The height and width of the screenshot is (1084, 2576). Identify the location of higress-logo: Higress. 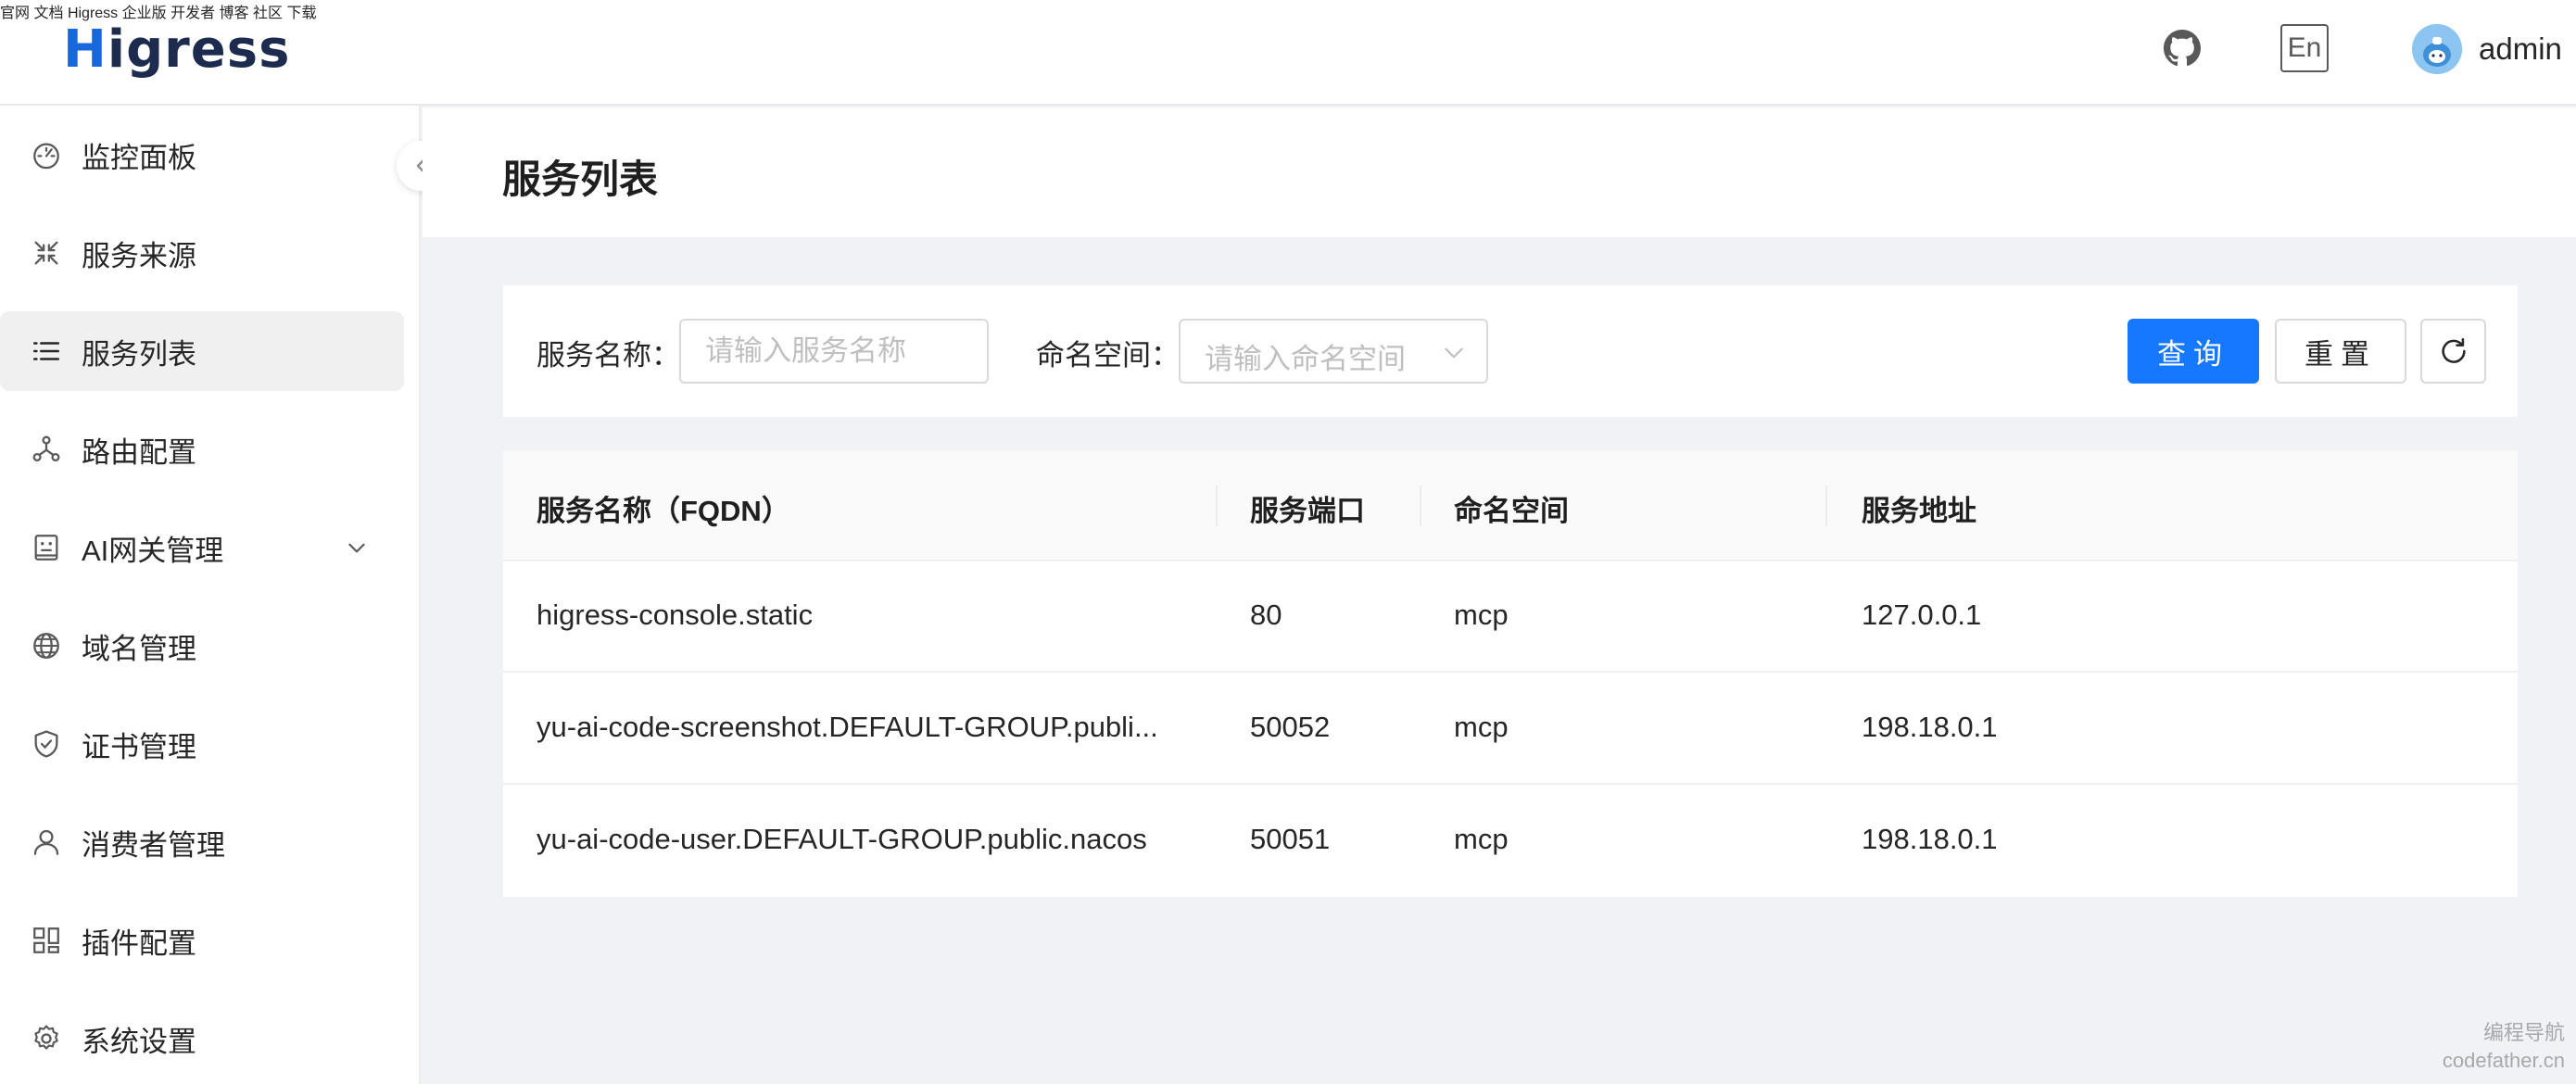
(176, 50).